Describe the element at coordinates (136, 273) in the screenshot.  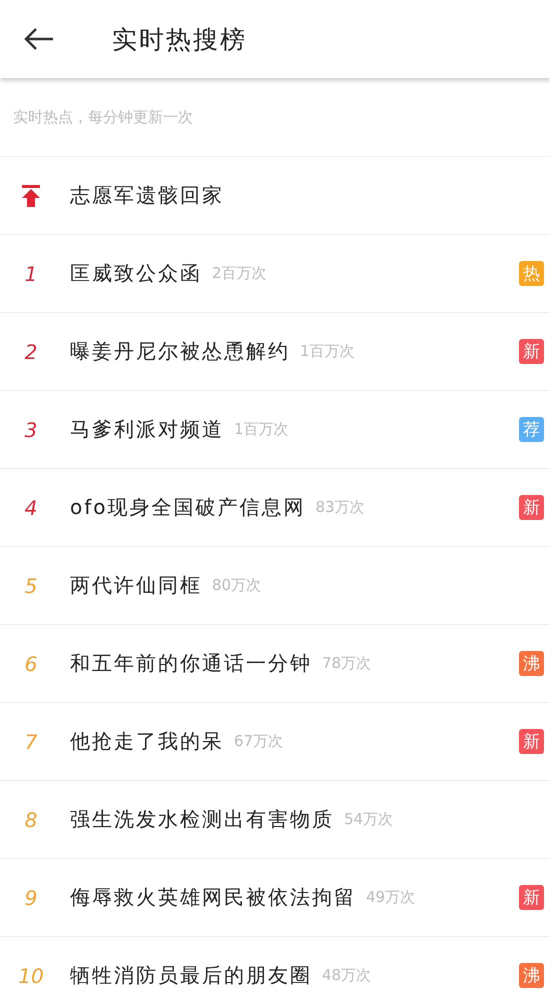
I see `topic-title: 匡威致公众函` at that location.